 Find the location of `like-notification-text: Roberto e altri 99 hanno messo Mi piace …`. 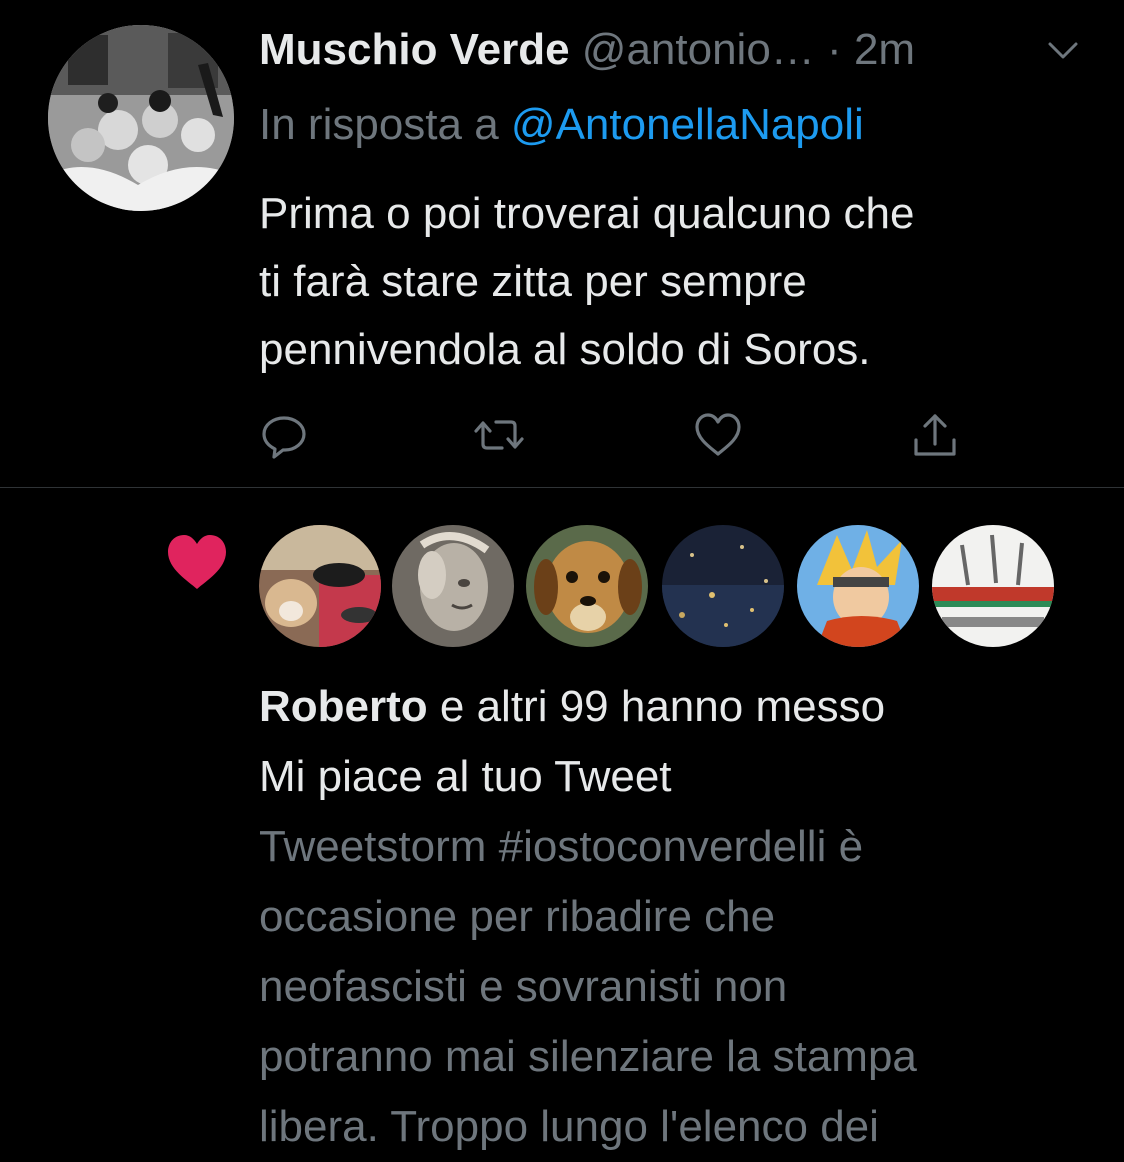

like-notification-text: Roberto e altri 99 hanno messo Mi piace … is located at coordinates (679, 742).